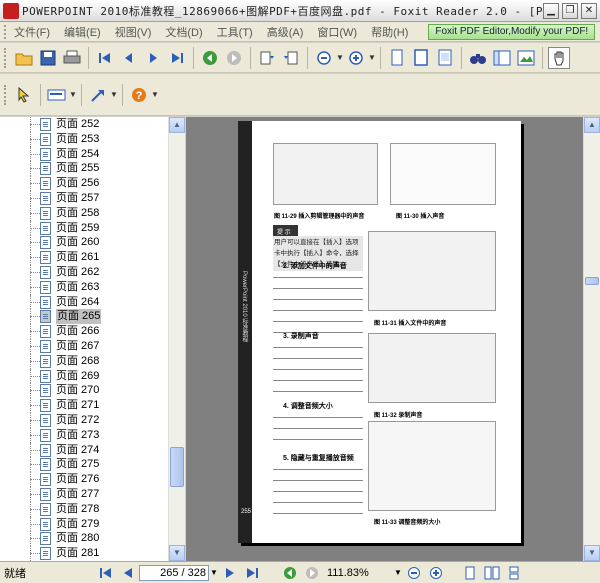  What do you see at coordinates (24, 95) in the screenshot?
I see `select-cursor-icon` at bounding box center [24, 95].